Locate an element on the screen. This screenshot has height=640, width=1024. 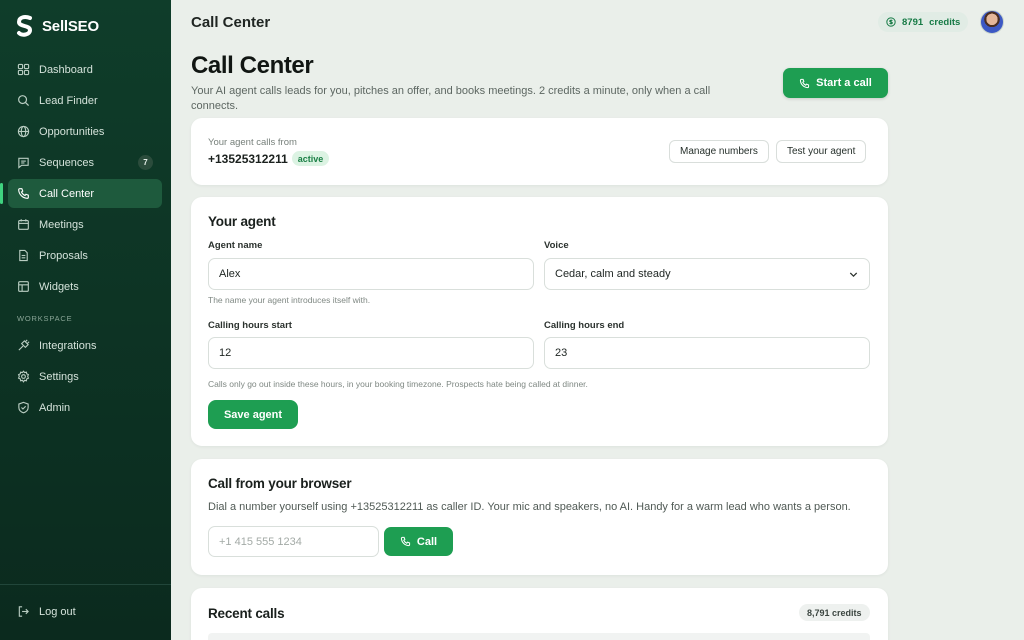
phone-number-input: +1 415 555 1234 is located at coordinates (293, 541).